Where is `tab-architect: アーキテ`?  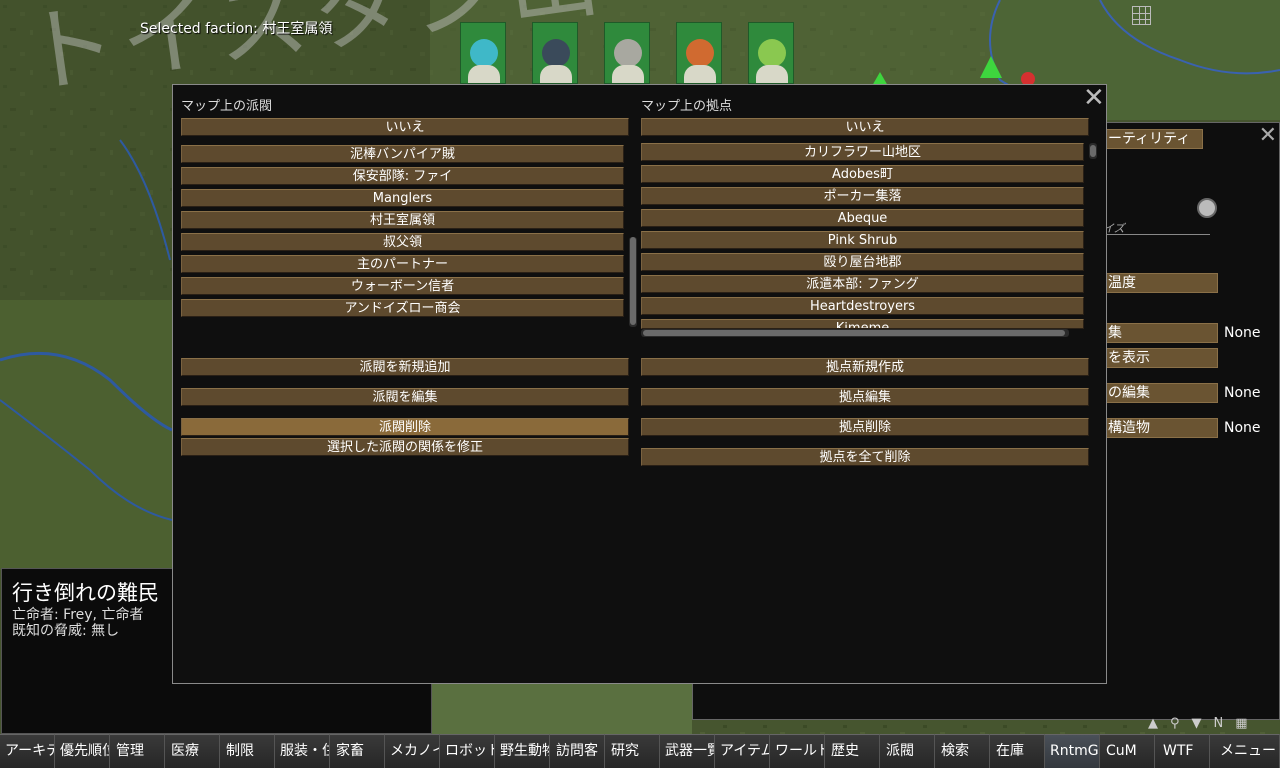 tab-architect: アーキテ is located at coordinates (27, 751).